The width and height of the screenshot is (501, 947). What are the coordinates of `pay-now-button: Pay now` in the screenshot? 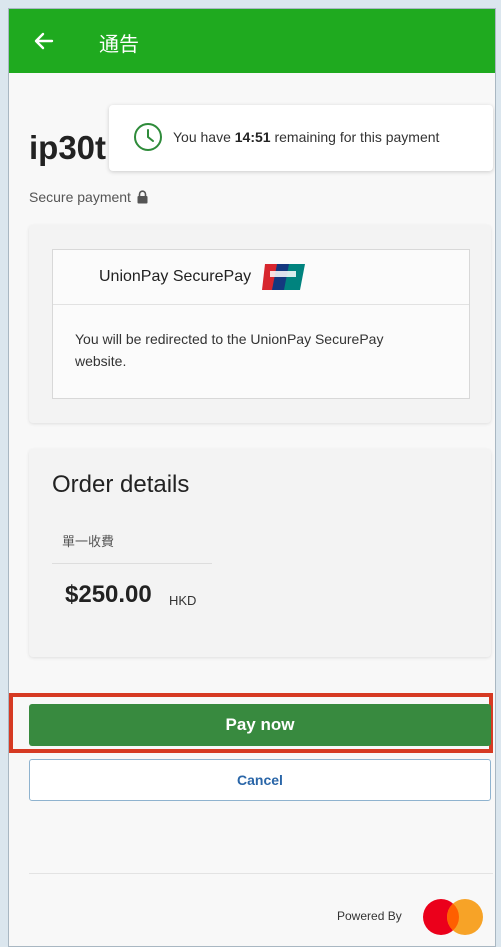 It's located at (260, 725).